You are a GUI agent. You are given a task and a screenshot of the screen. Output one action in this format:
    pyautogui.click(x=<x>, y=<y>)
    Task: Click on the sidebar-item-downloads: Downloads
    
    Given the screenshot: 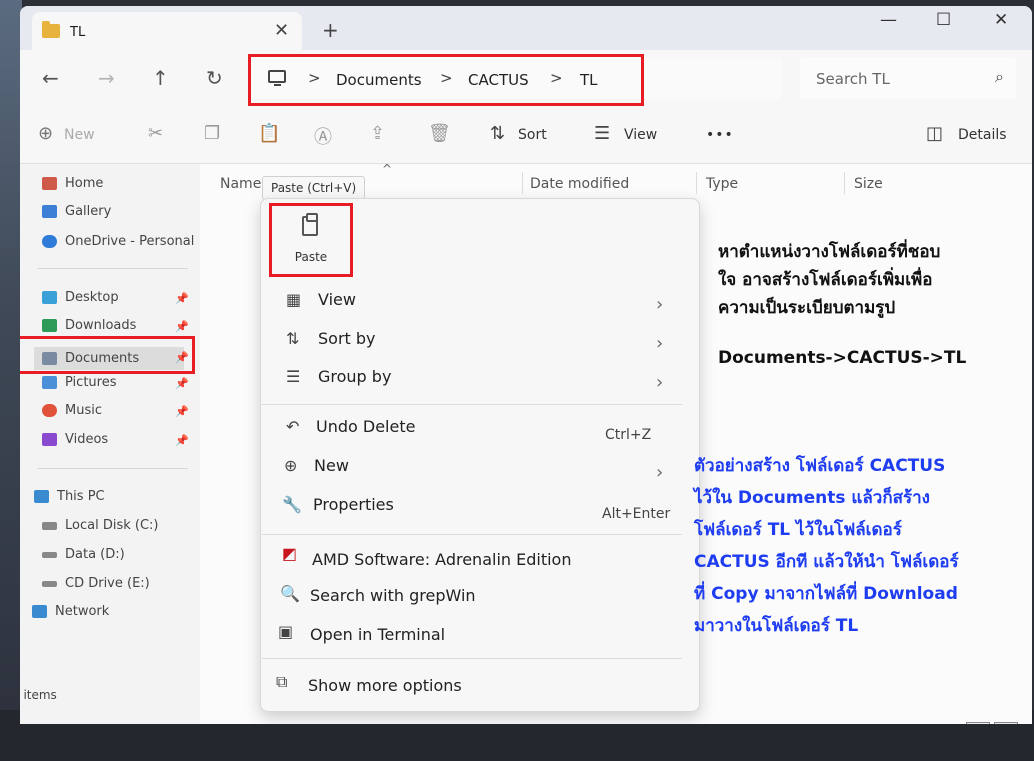 What is the action you would take?
    pyautogui.click(x=89, y=325)
    